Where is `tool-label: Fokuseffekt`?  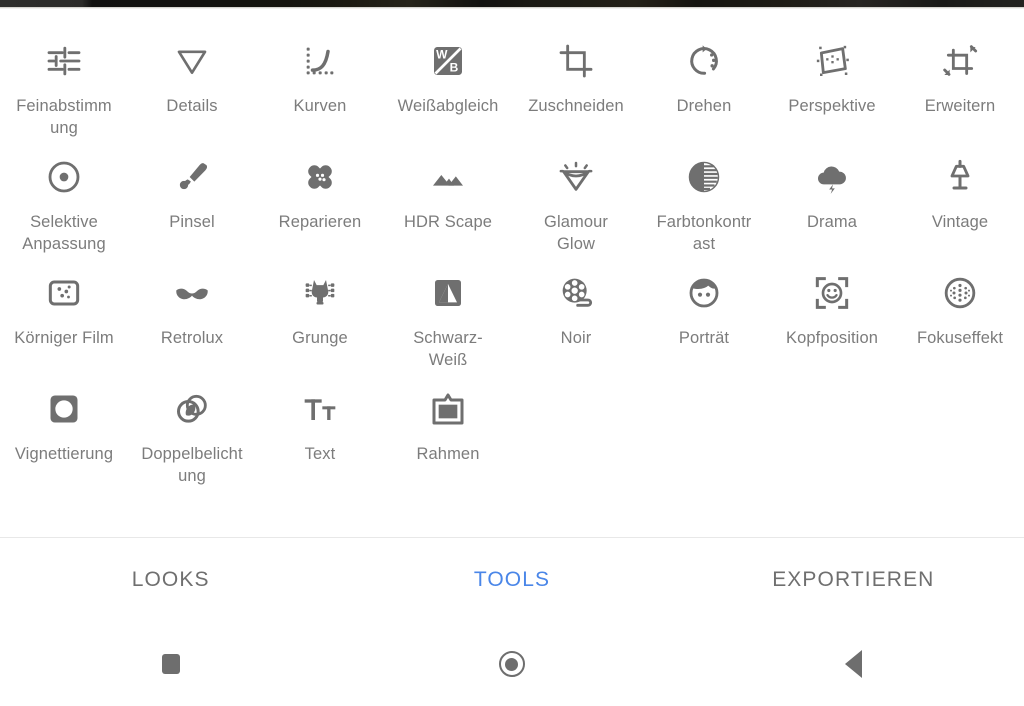 tool-label: Fokuseffekt is located at coordinates (960, 338).